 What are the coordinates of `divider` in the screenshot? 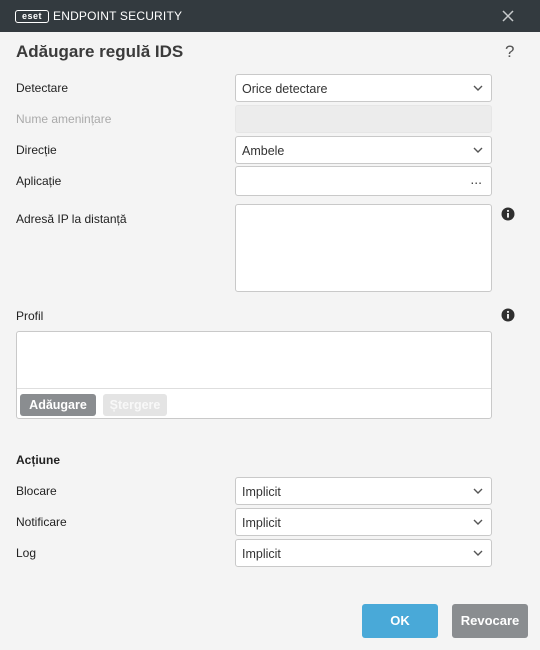 It's located at (254, 388).